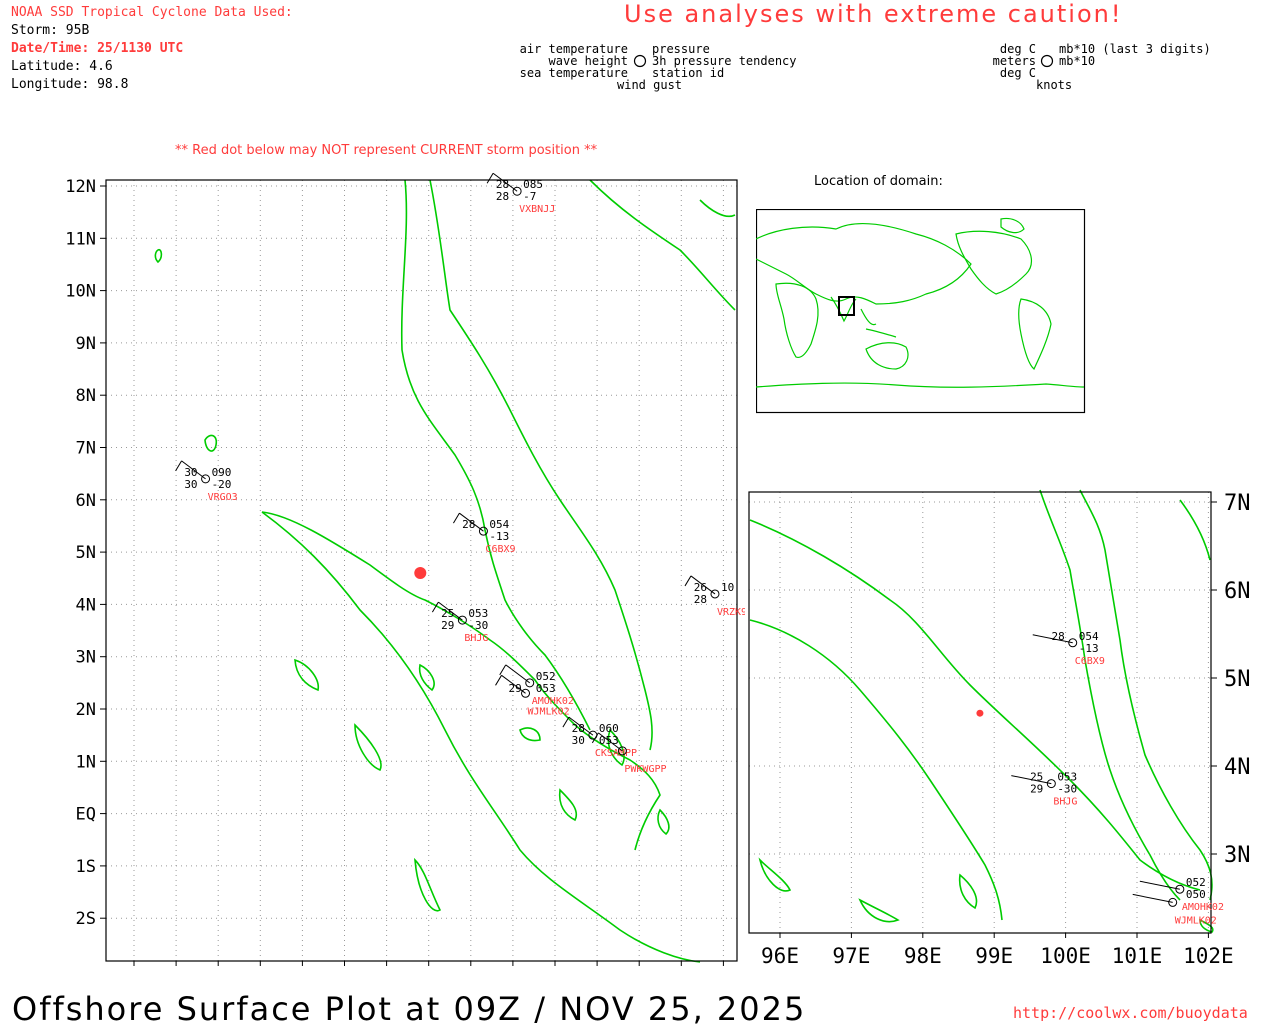 This screenshot has width=1280, height=1028. What do you see at coordinates (86, 919) in the screenshot?
I see `lat-label: 2S` at bounding box center [86, 919].